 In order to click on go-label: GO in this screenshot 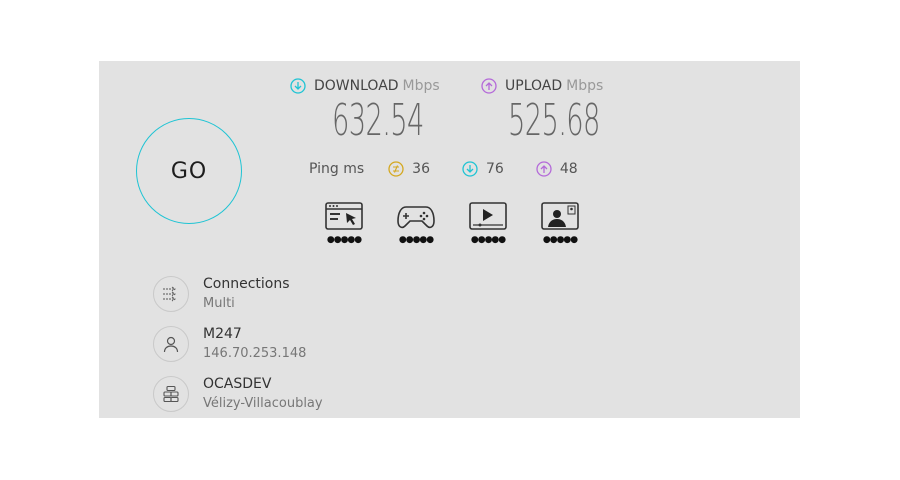, I will do `click(189, 171)`.